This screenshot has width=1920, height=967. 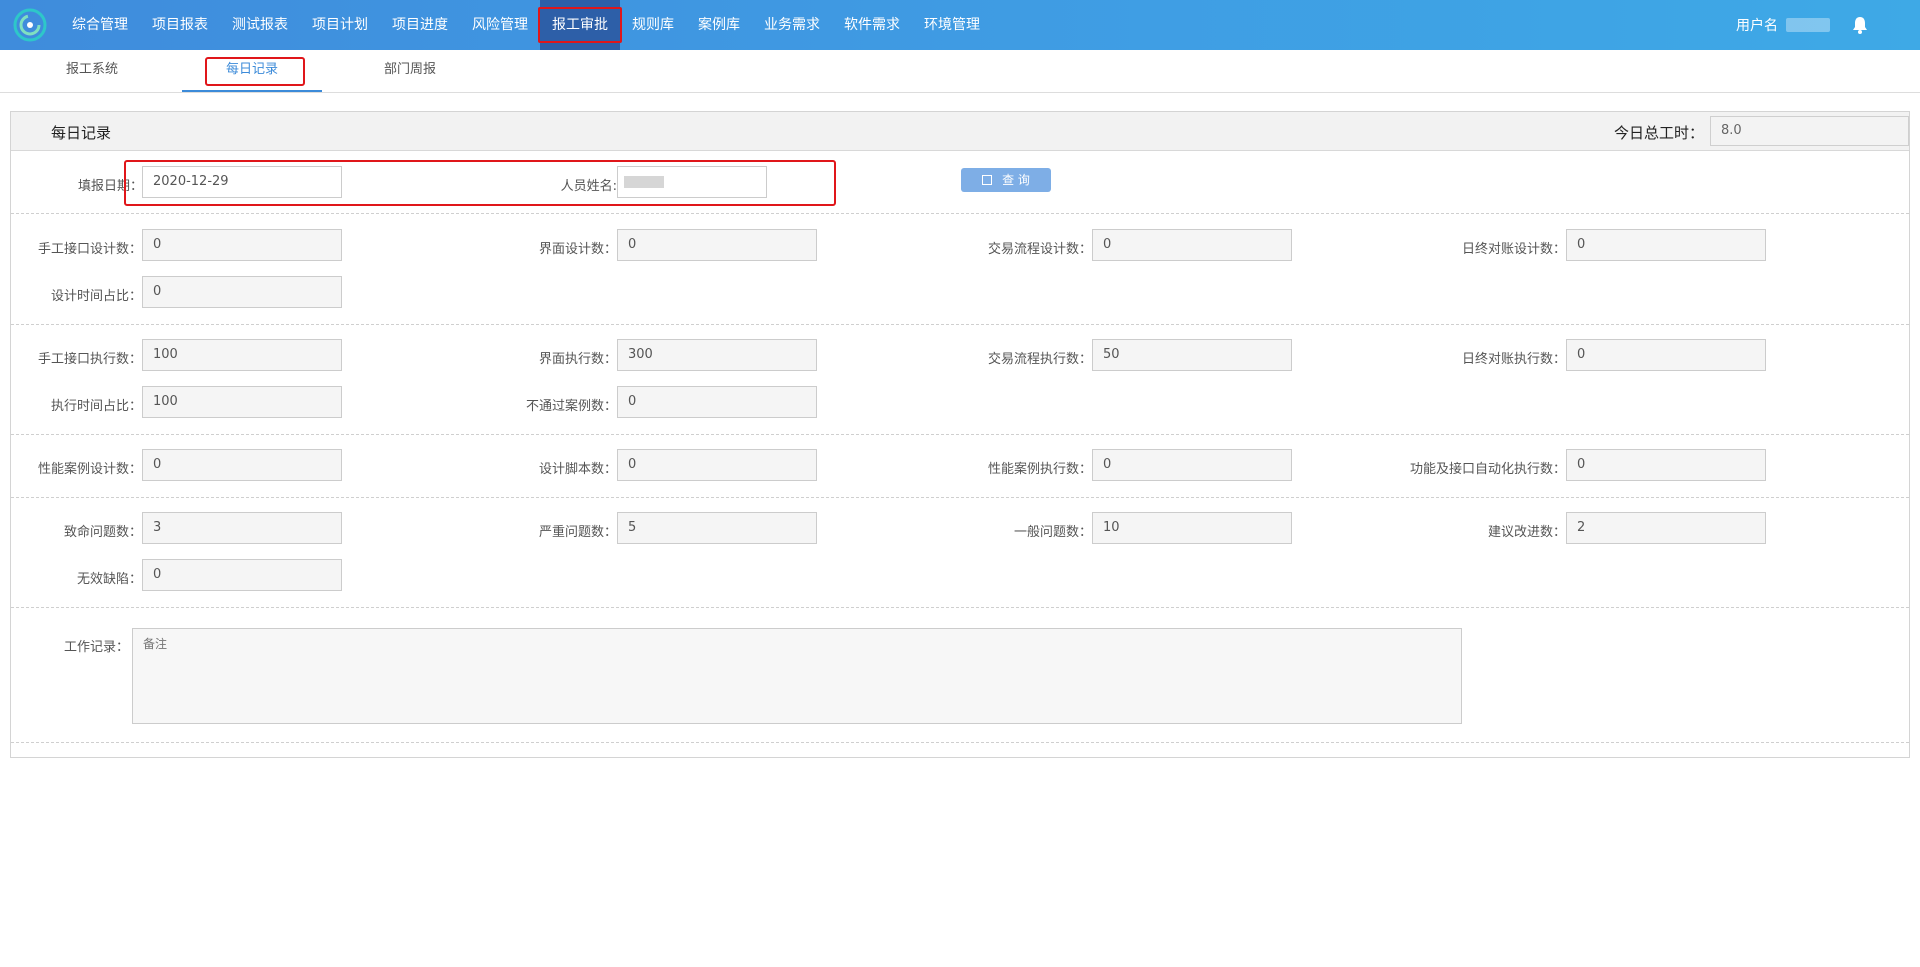 What do you see at coordinates (260, 25) in the screenshot?
I see `nav-item-test-report: 测试报表` at bounding box center [260, 25].